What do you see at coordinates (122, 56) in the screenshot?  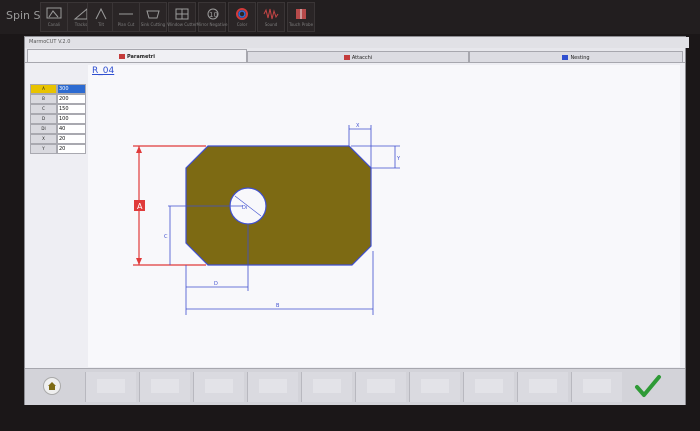 I see `parameters-icon` at bounding box center [122, 56].